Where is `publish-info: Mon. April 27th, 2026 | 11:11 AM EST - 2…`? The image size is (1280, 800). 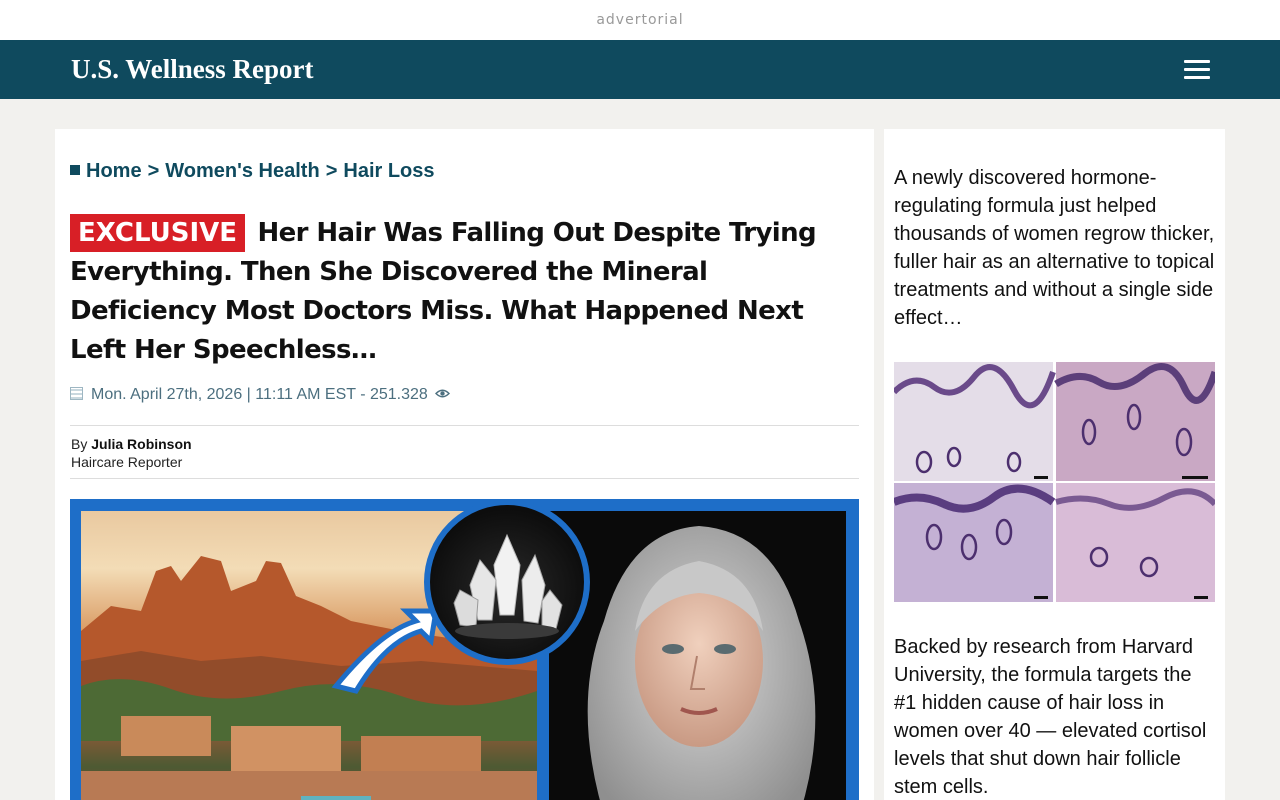 publish-info: Mon. April 27th, 2026 | 11:11 AM EST - 2… is located at coordinates (259, 394).